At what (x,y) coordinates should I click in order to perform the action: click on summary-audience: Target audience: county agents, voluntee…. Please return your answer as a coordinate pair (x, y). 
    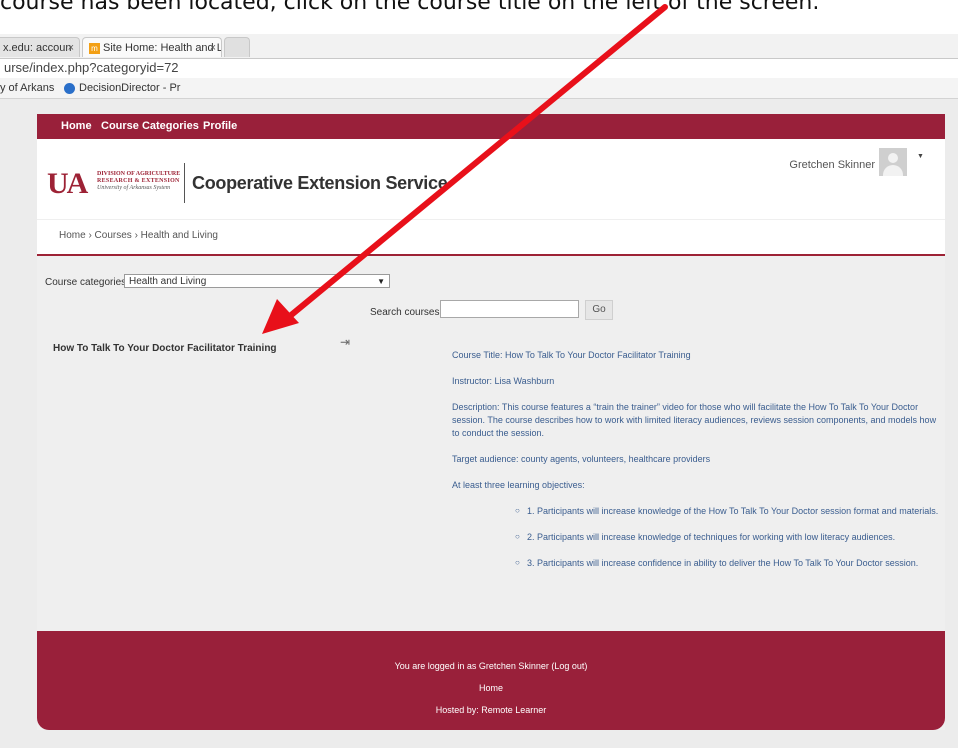
    Looking at the image, I should click on (581, 459).